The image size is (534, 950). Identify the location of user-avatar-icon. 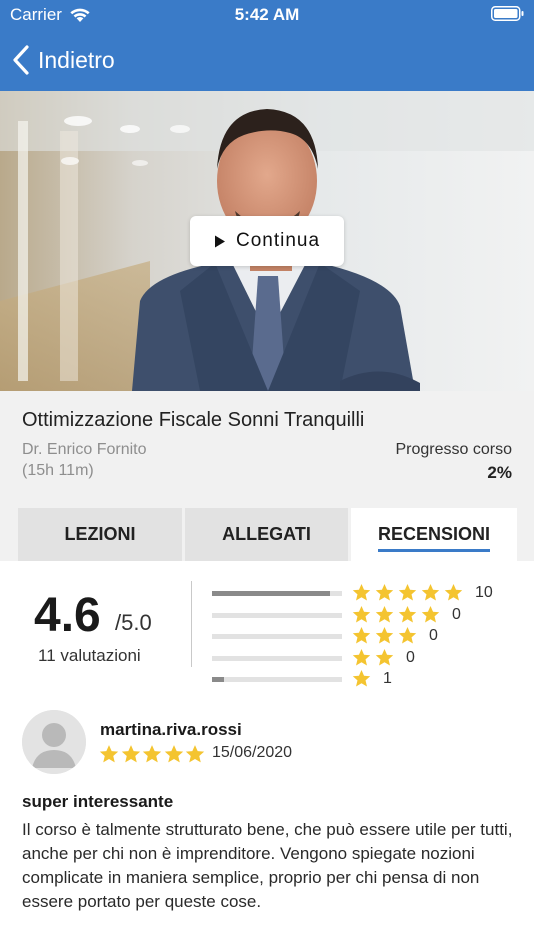
(54, 742).